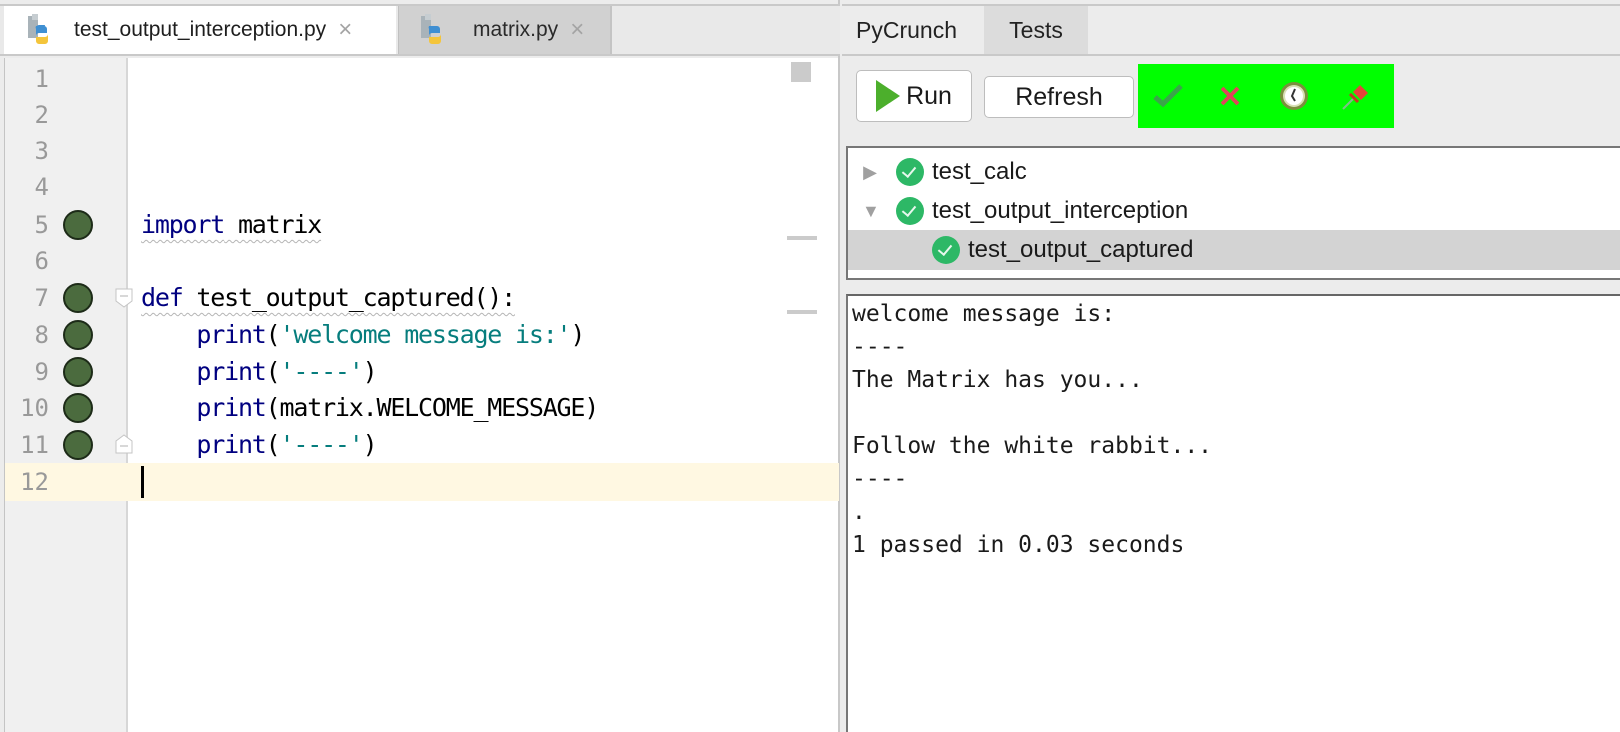 The image size is (1620, 732). I want to click on code-line: 3, so click(422, 151).